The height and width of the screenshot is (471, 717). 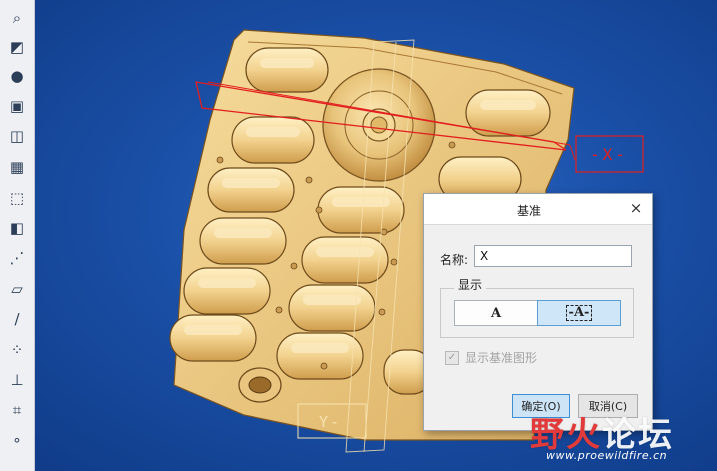 I want to click on axis-display-icon: ∕, so click(x=17, y=319).